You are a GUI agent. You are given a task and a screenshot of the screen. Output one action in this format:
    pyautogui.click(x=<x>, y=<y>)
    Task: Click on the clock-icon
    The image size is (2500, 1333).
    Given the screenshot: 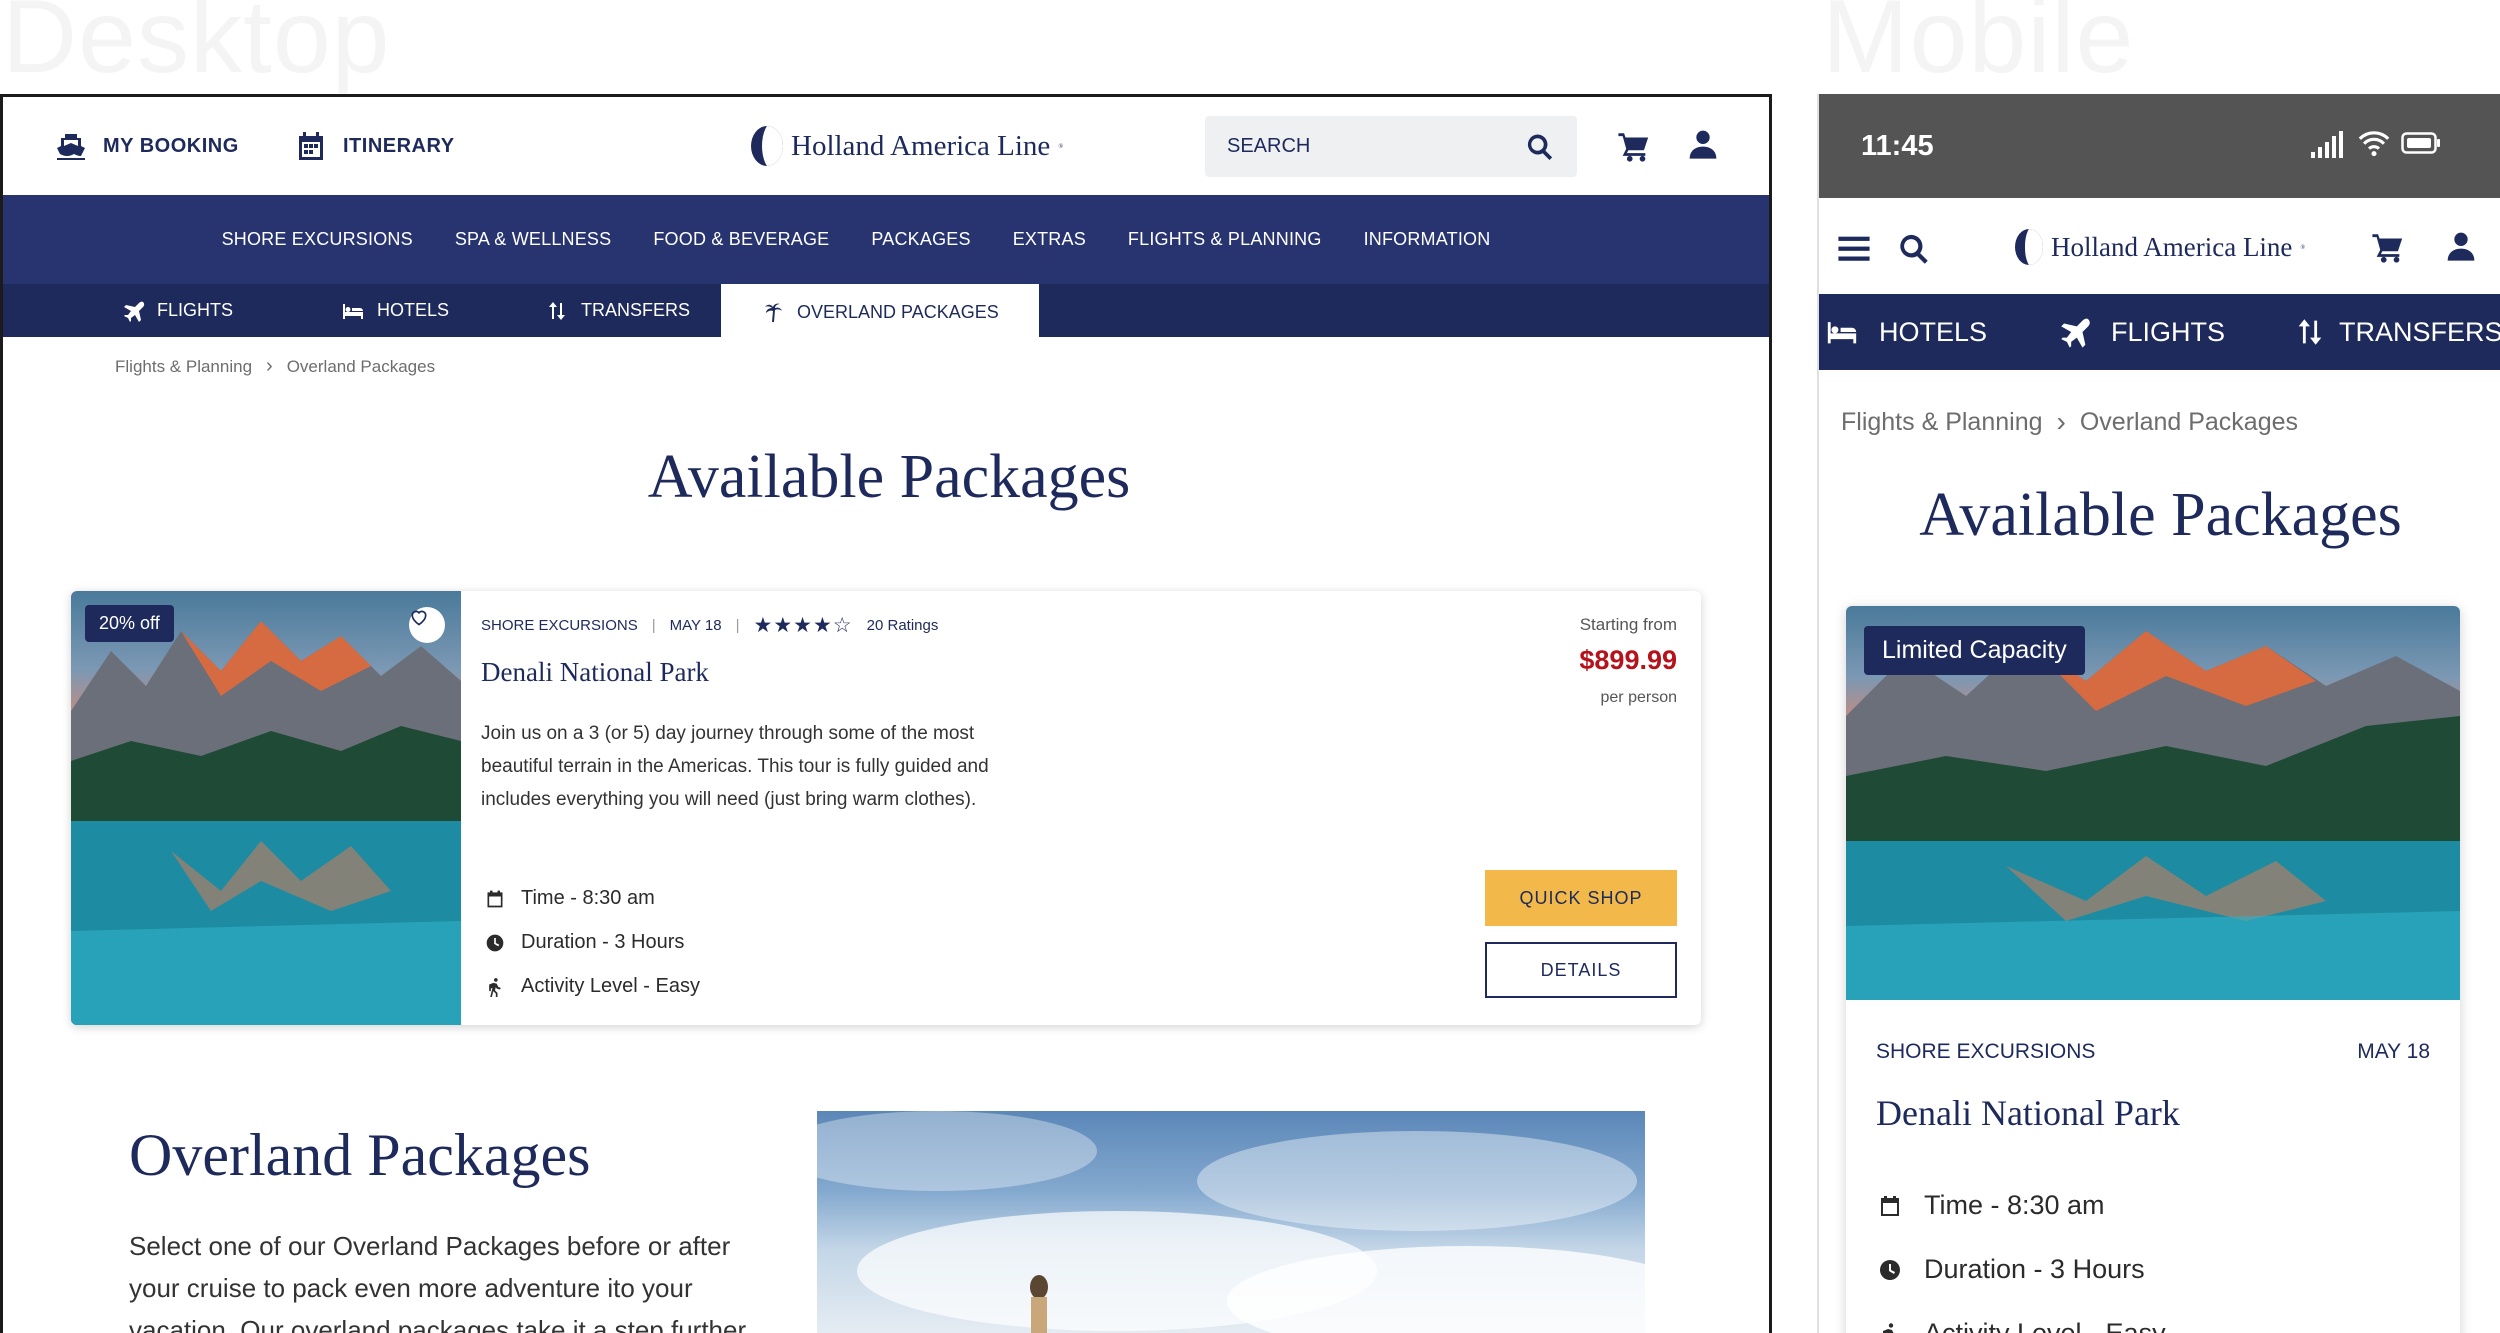 What is the action you would take?
    pyautogui.click(x=495, y=942)
    